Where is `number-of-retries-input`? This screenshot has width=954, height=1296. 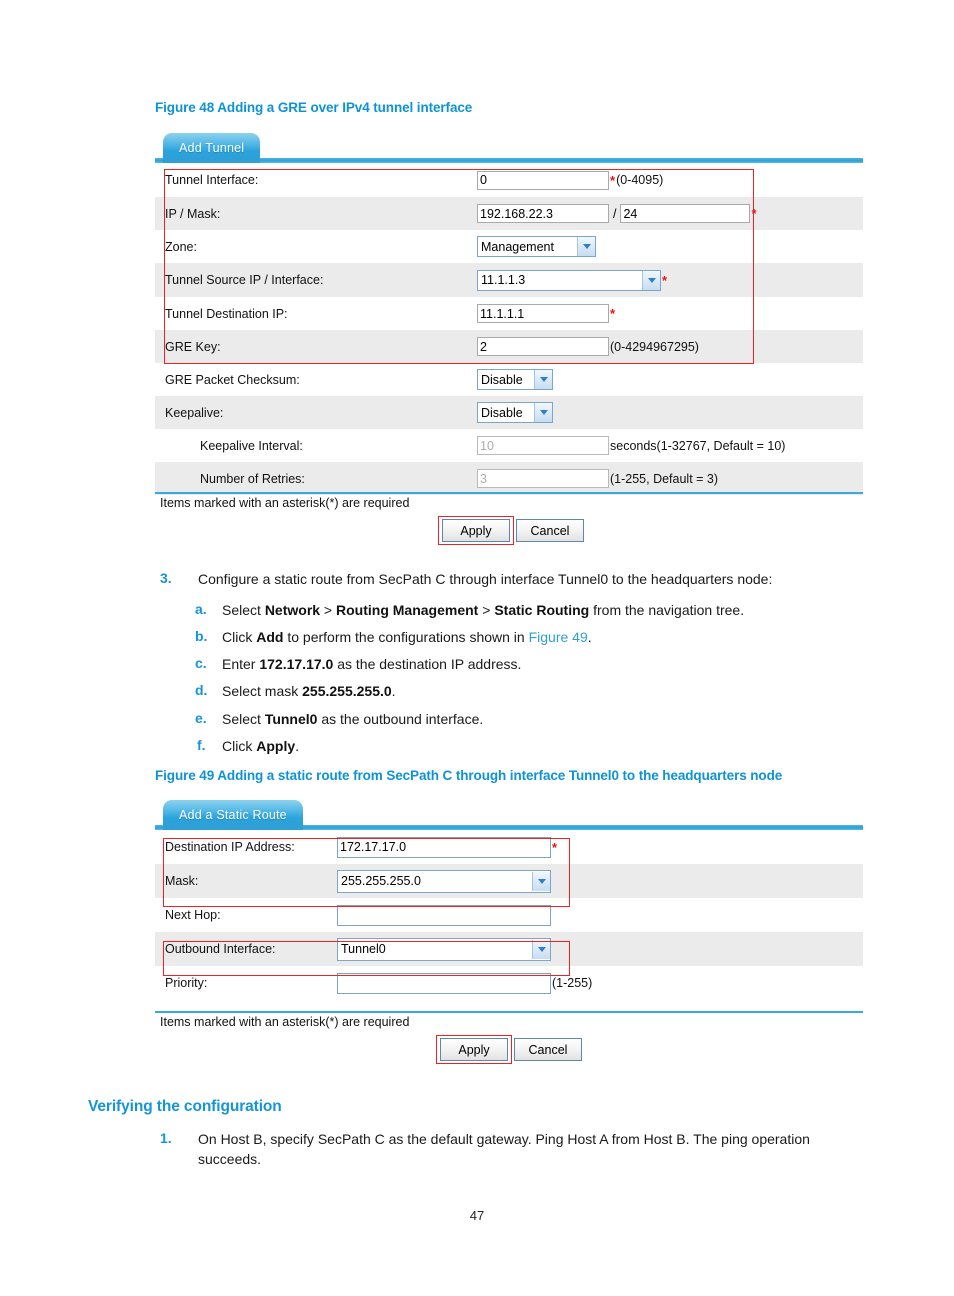
number-of-retries-input is located at coordinates (543, 478).